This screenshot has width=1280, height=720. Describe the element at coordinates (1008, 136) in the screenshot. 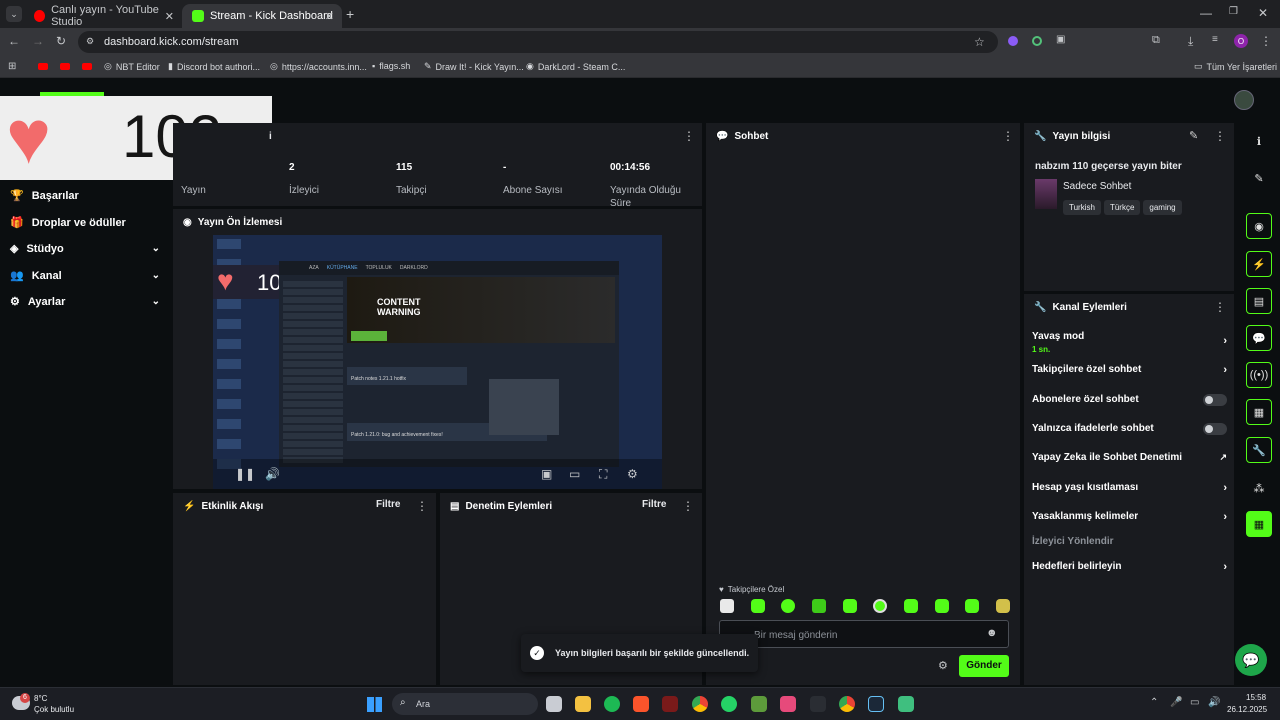

I see `chat-menu-icon: ⋮` at that location.